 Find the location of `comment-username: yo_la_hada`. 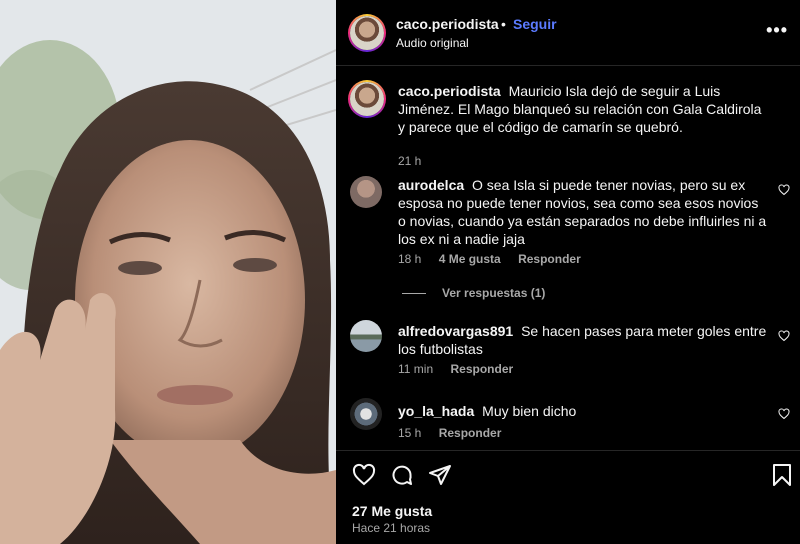

comment-username: yo_la_hada is located at coordinates (436, 411).